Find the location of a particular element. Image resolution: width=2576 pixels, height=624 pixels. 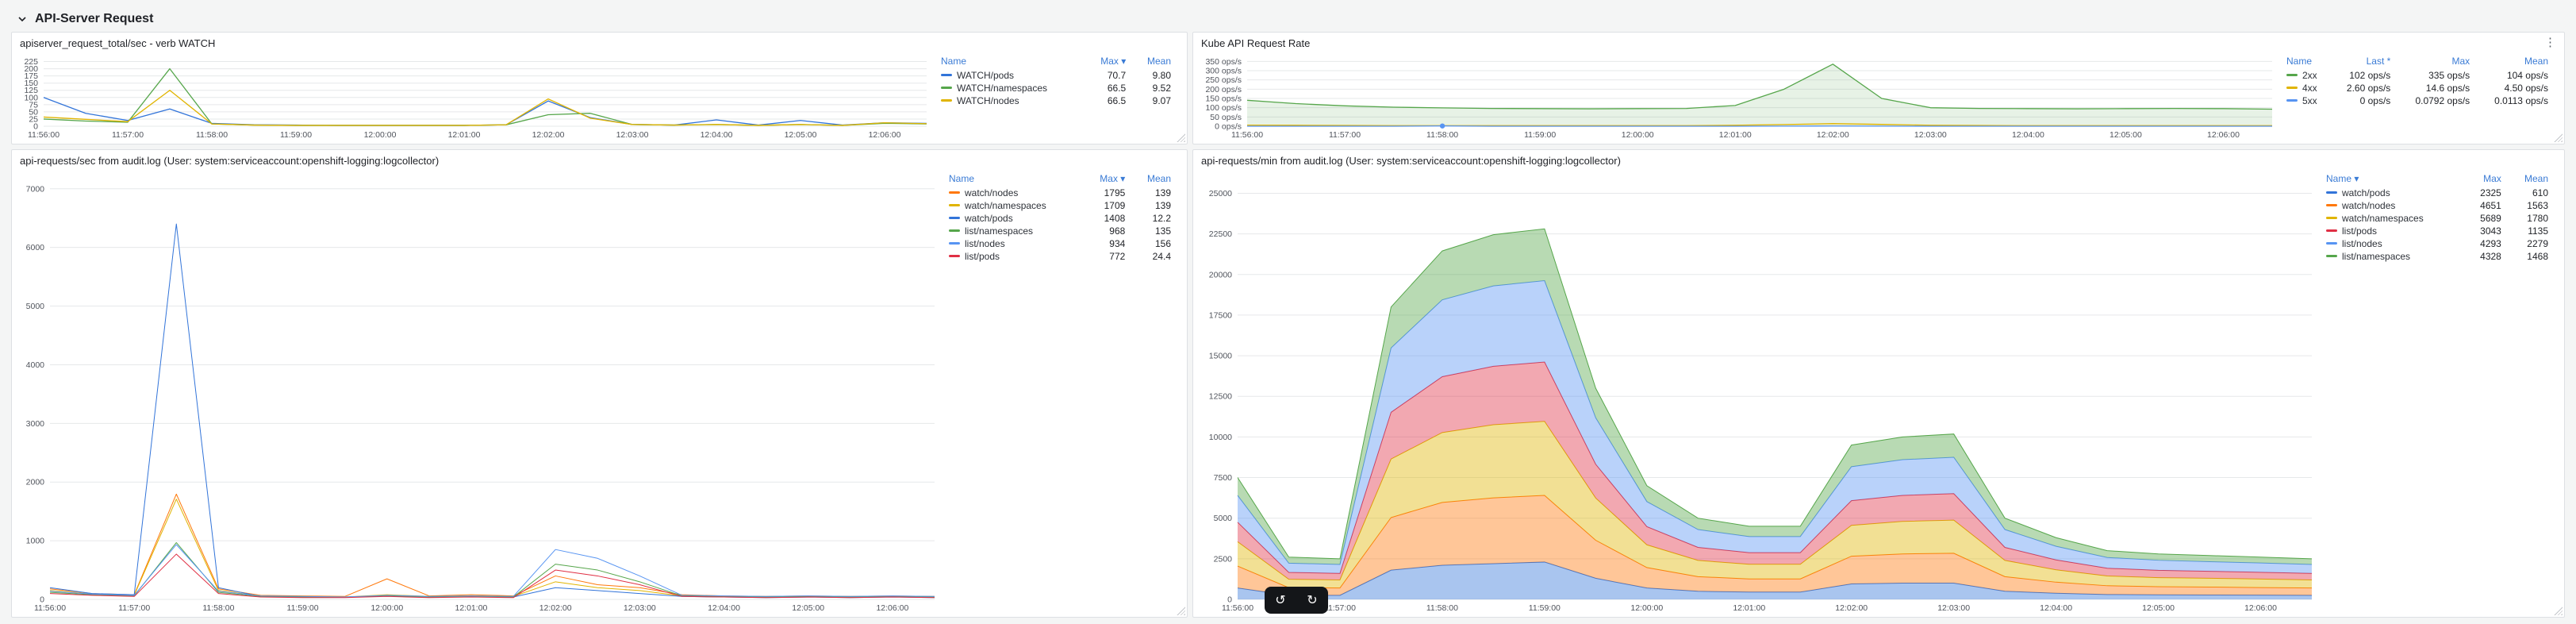

series-name-link: 5xx is located at coordinates (2309, 100).